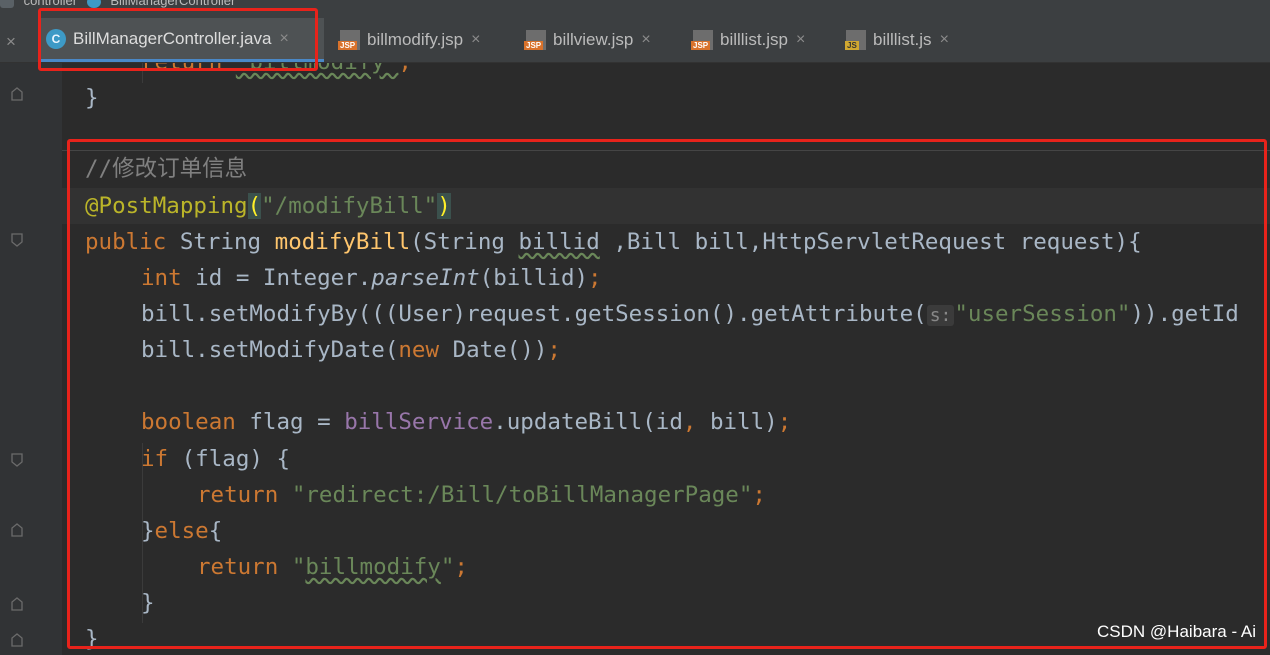 The height and width of the screenshot is (655, 1270). I want to click on editor-gutter, so click(31, 359).